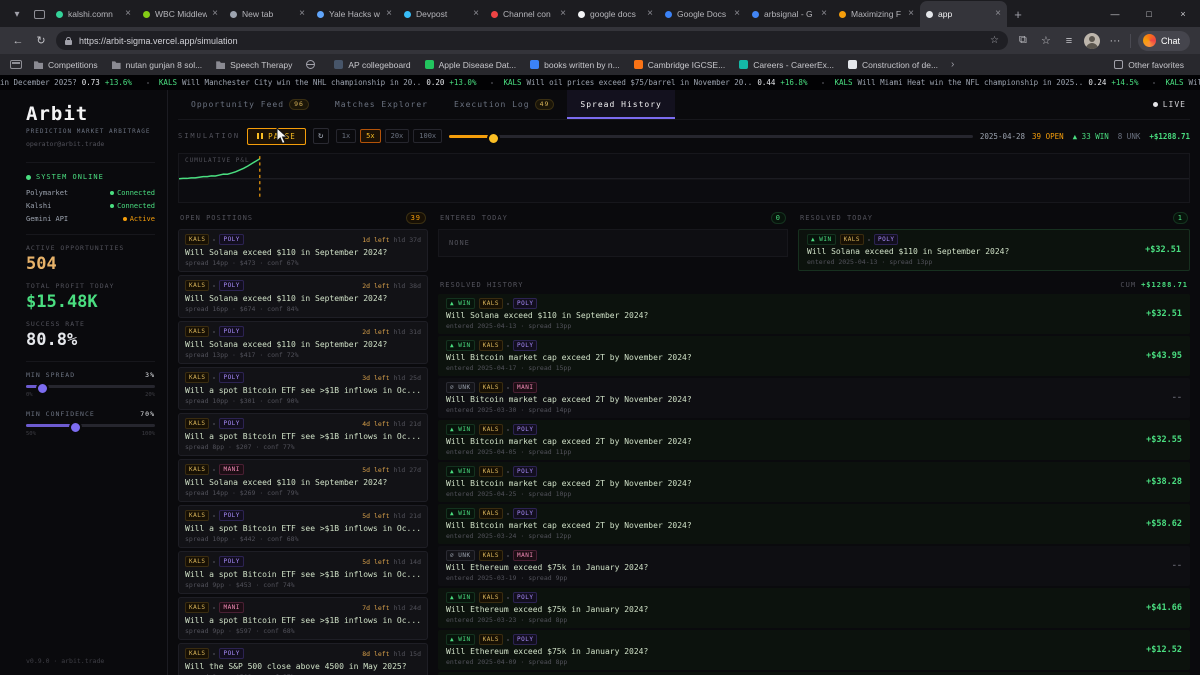  What do you see at coordinates (432, 14) in the screenshot?
I see `tab-title: Devpost` at bounding box center [432, 14].